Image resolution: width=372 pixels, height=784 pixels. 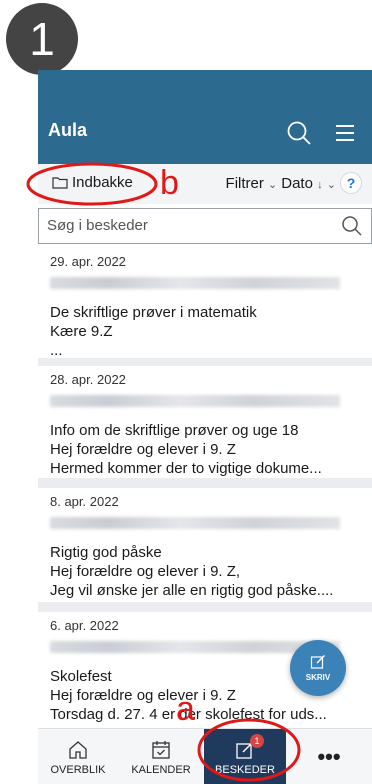 I want to click on message-search-box, so click(x=205, y=226).